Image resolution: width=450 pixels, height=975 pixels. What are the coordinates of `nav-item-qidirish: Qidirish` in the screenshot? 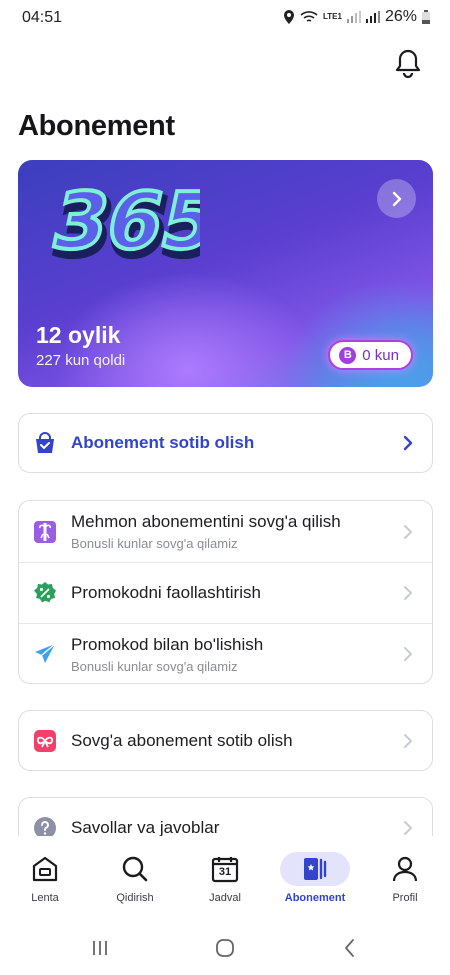 It's located at (135, 876).